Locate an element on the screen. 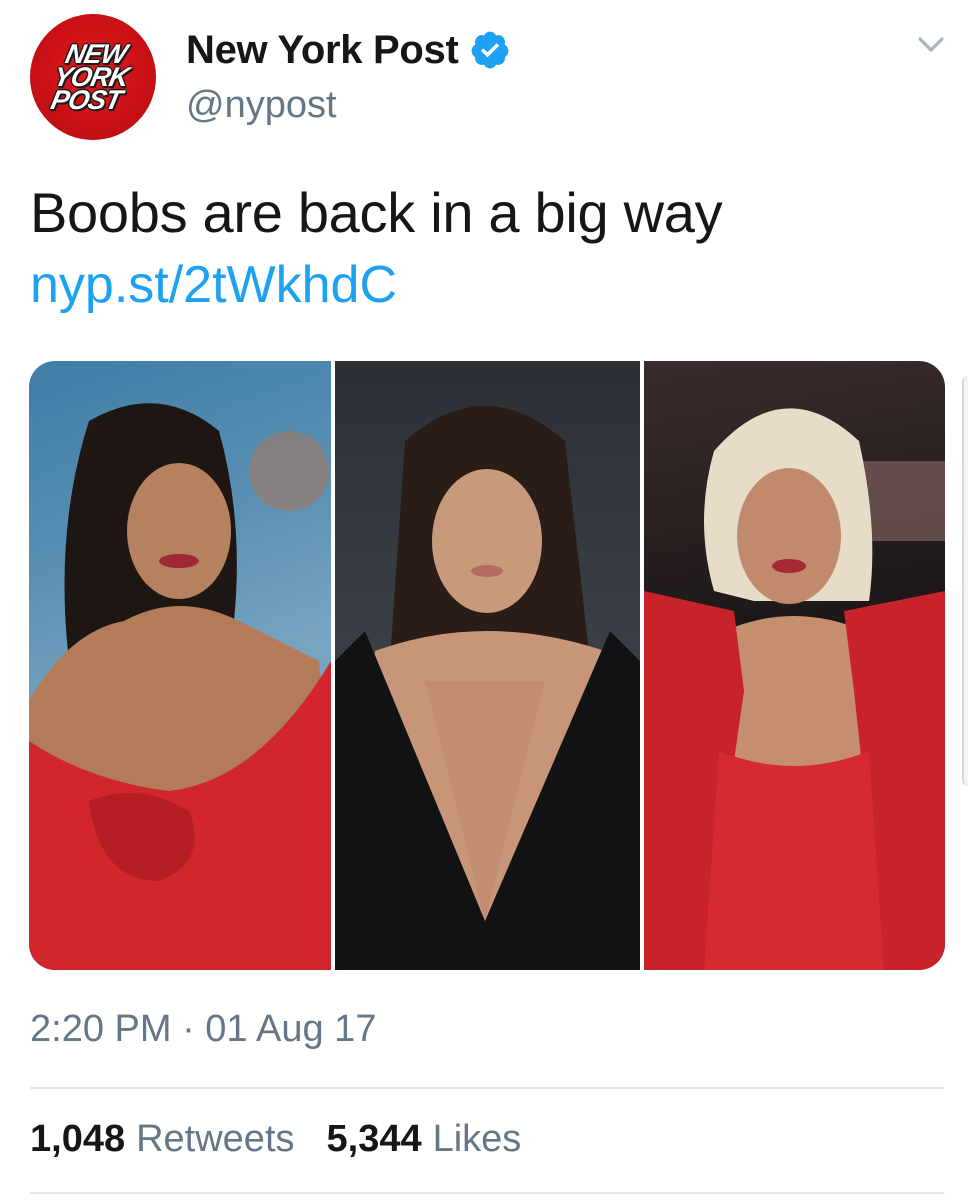  display-name: New York Post is located at coordinates (322, 50).